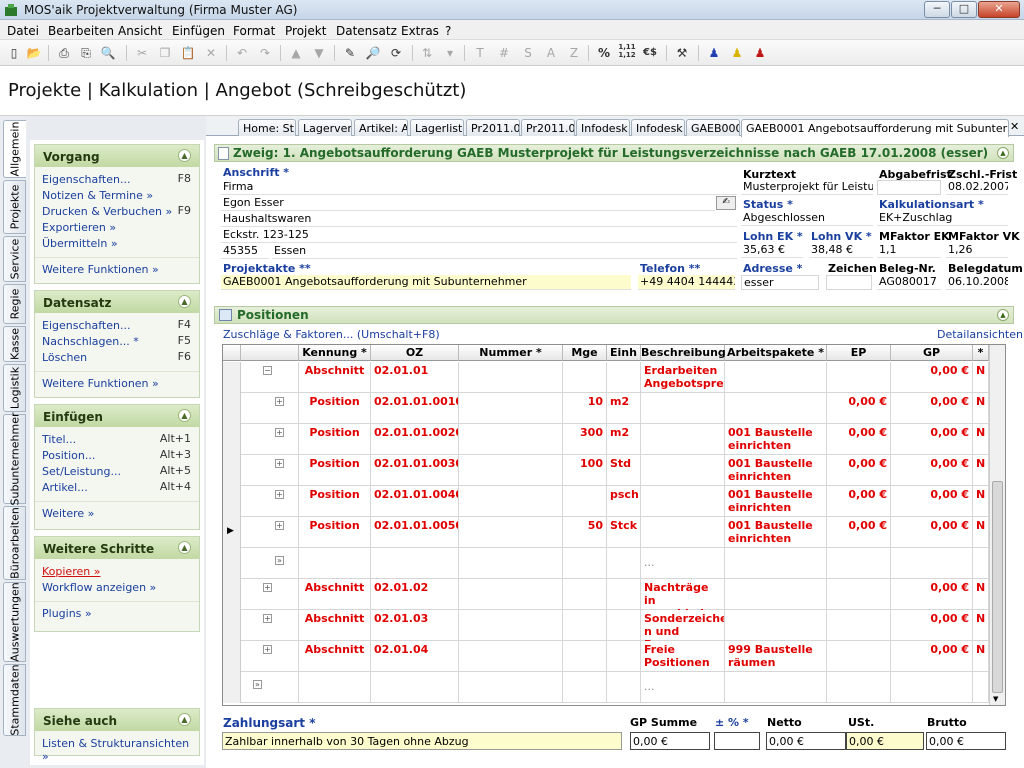  I want to click on vtab-allgemein: Allgemein, so click(14, 149).